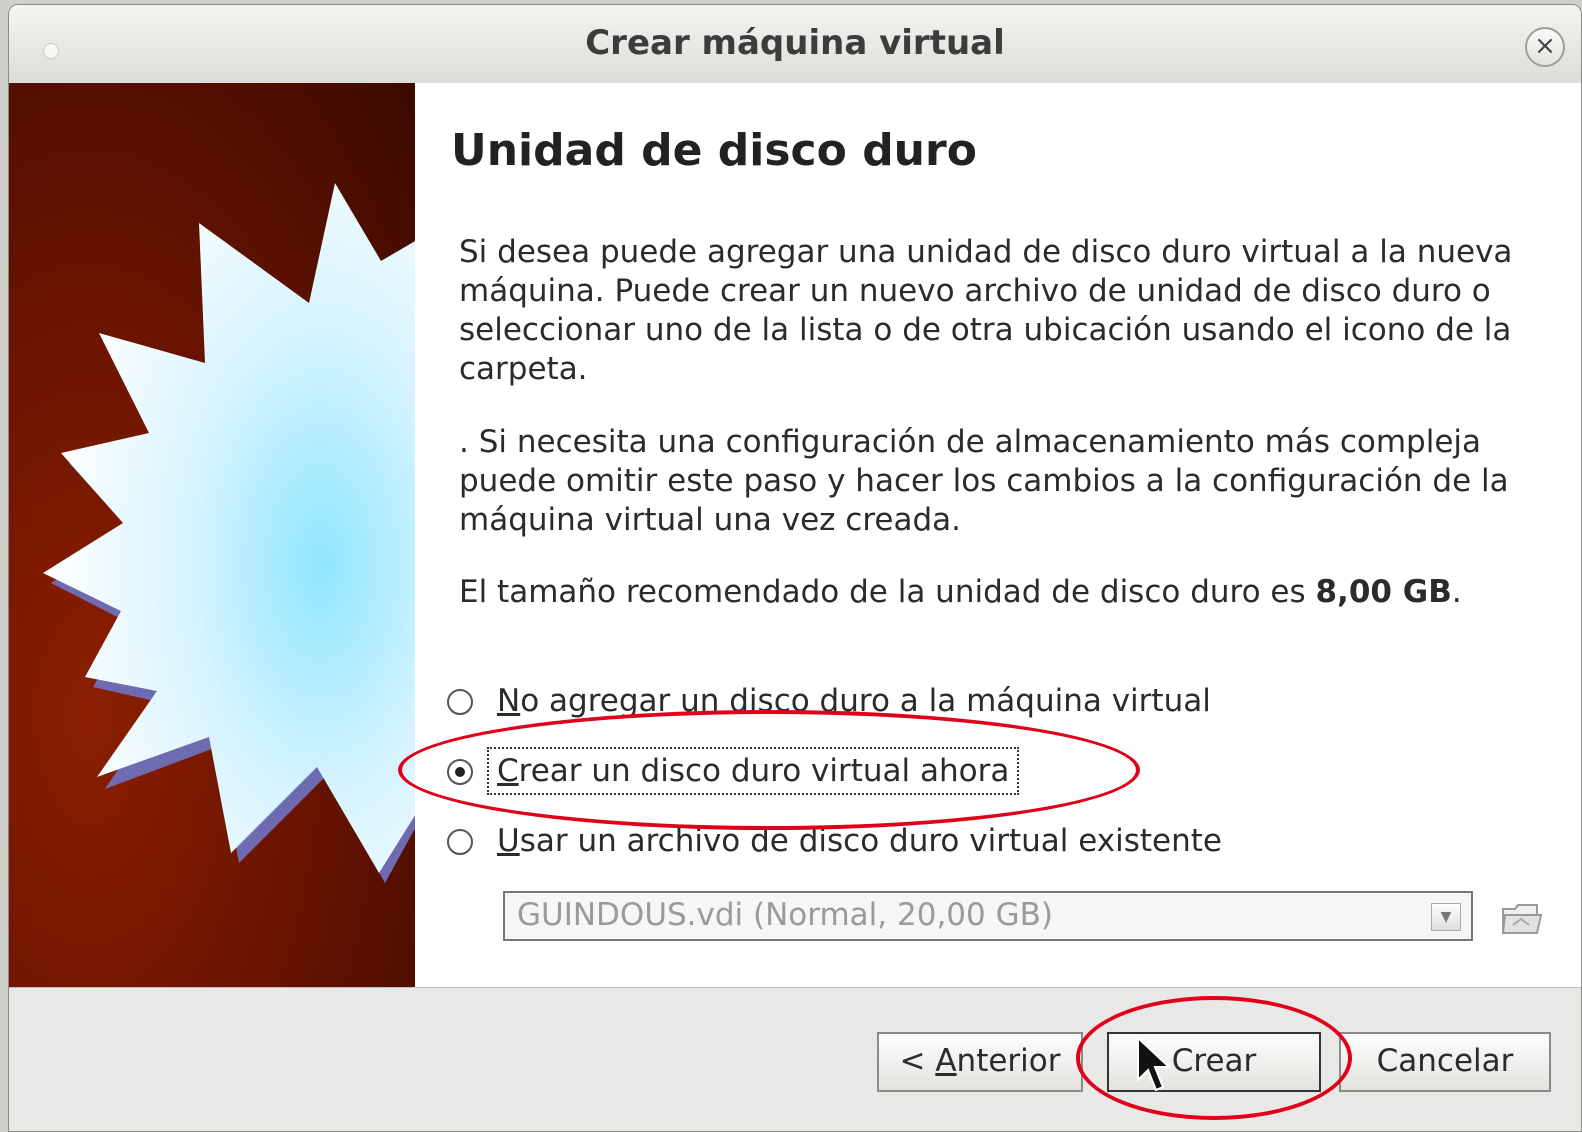 The width and height of the screenshot is (1582, 1132). Describe the element at coordinates (764, 771) in the screenshot. I see `option-label-text: rear un disco duro virtual ahora` at that location.